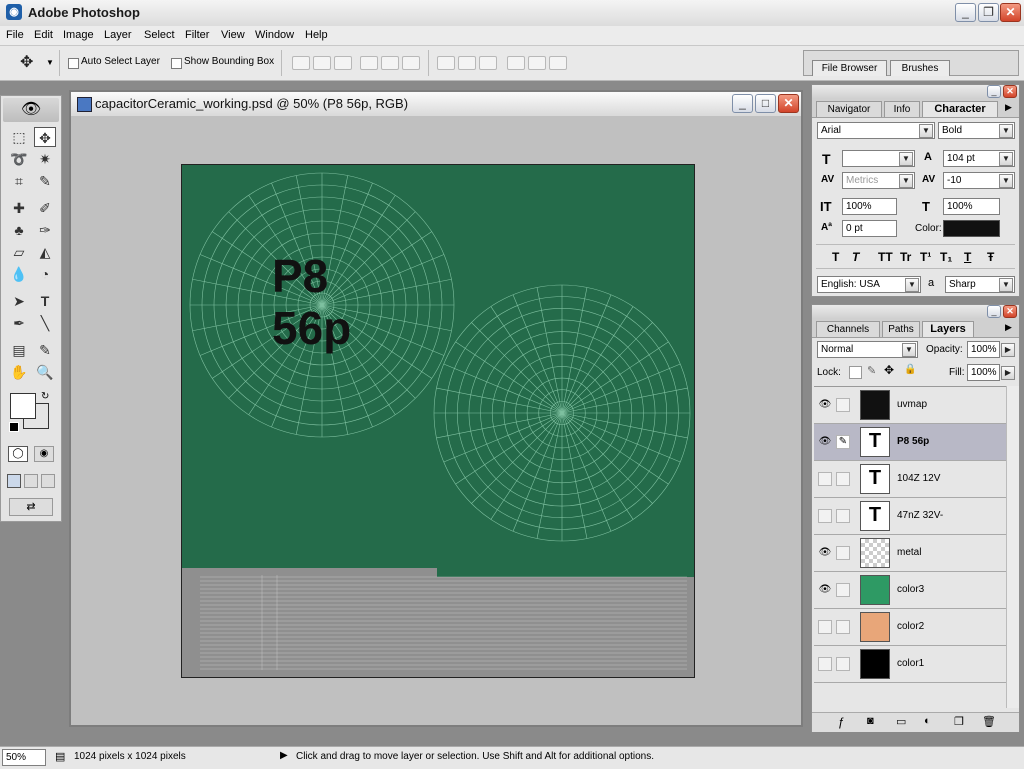 The height and width of the screenshot is (769, 1024). What do you see at coordinates (45, 137) in the screenshot?
I see `move-tool-icon: ✥` at bounding box center [45, 137].